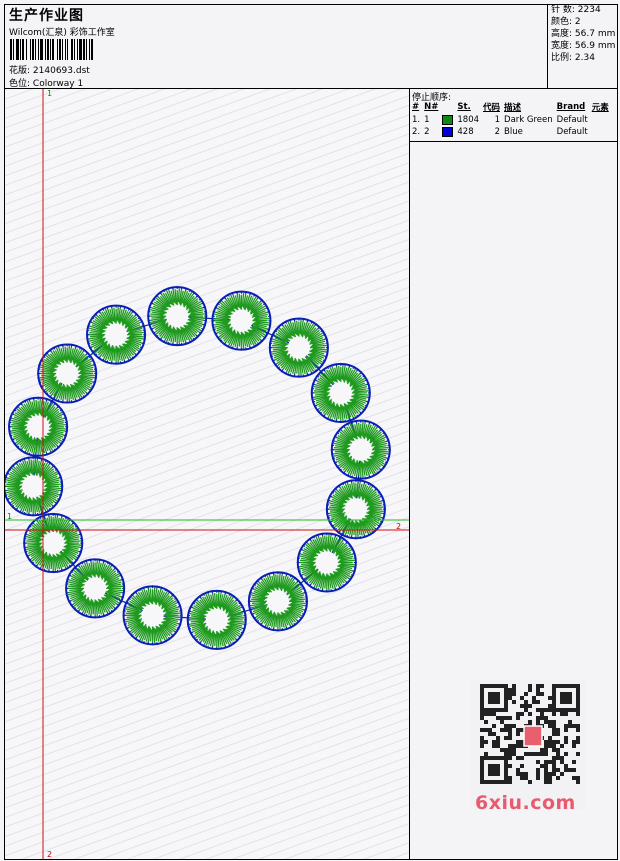 This screenshot has width=620, height=861. I want to click on stat-scale: 比例: 2.34, so click(573, 58).